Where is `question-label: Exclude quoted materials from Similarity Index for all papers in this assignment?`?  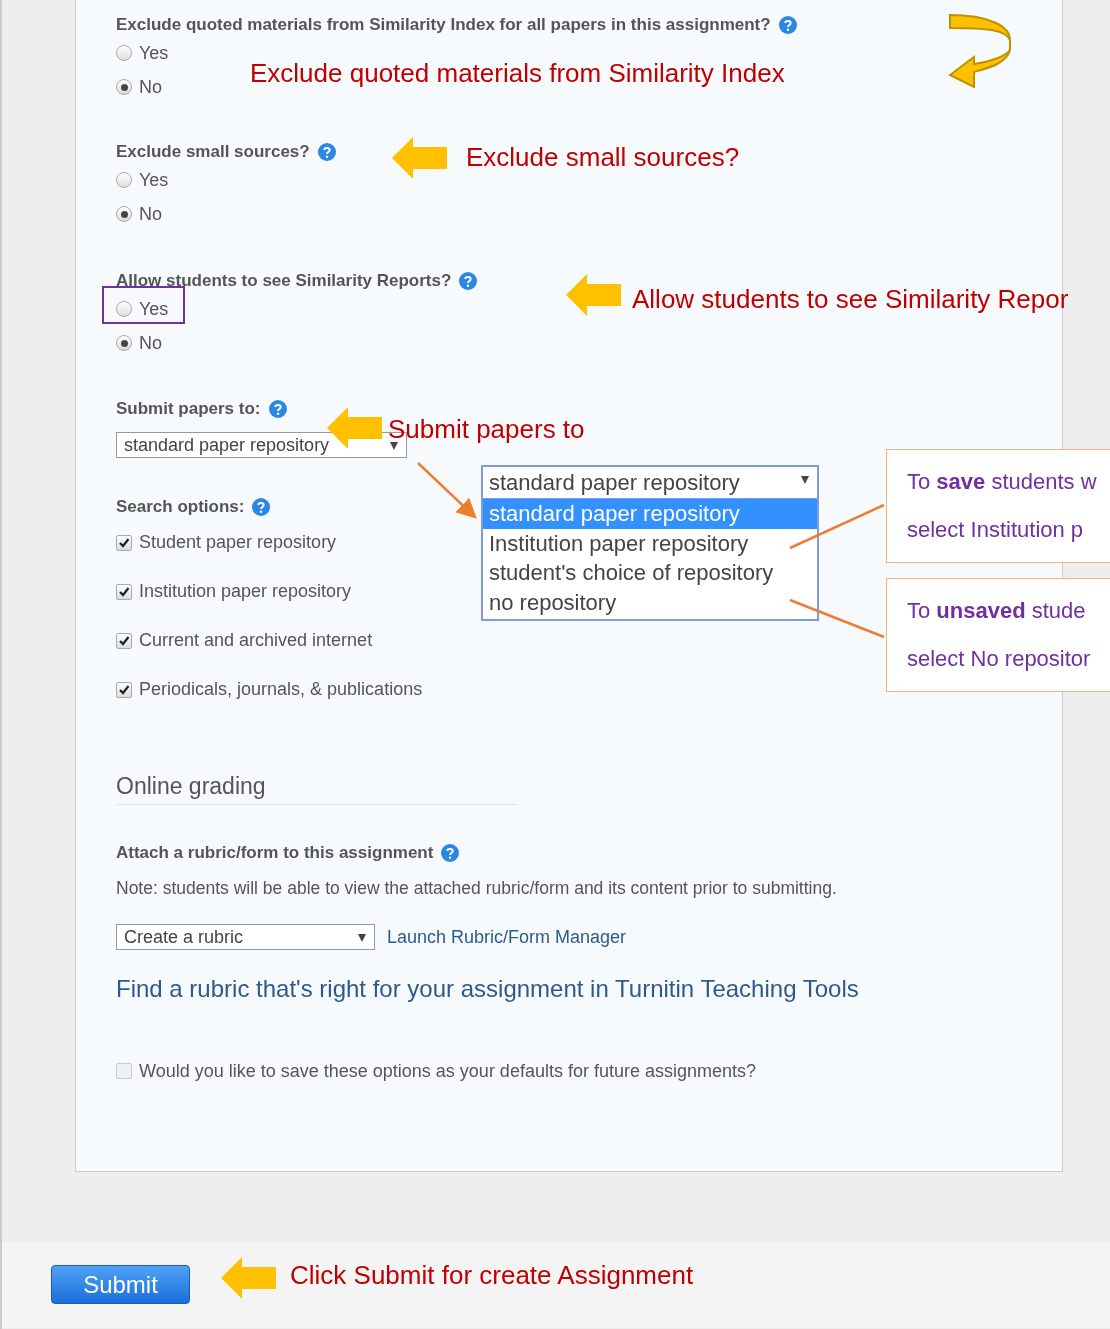
question-label: Exclude quoted materials from Similarity Index for all papers in this assignment? is located at coordinates (443, 25).